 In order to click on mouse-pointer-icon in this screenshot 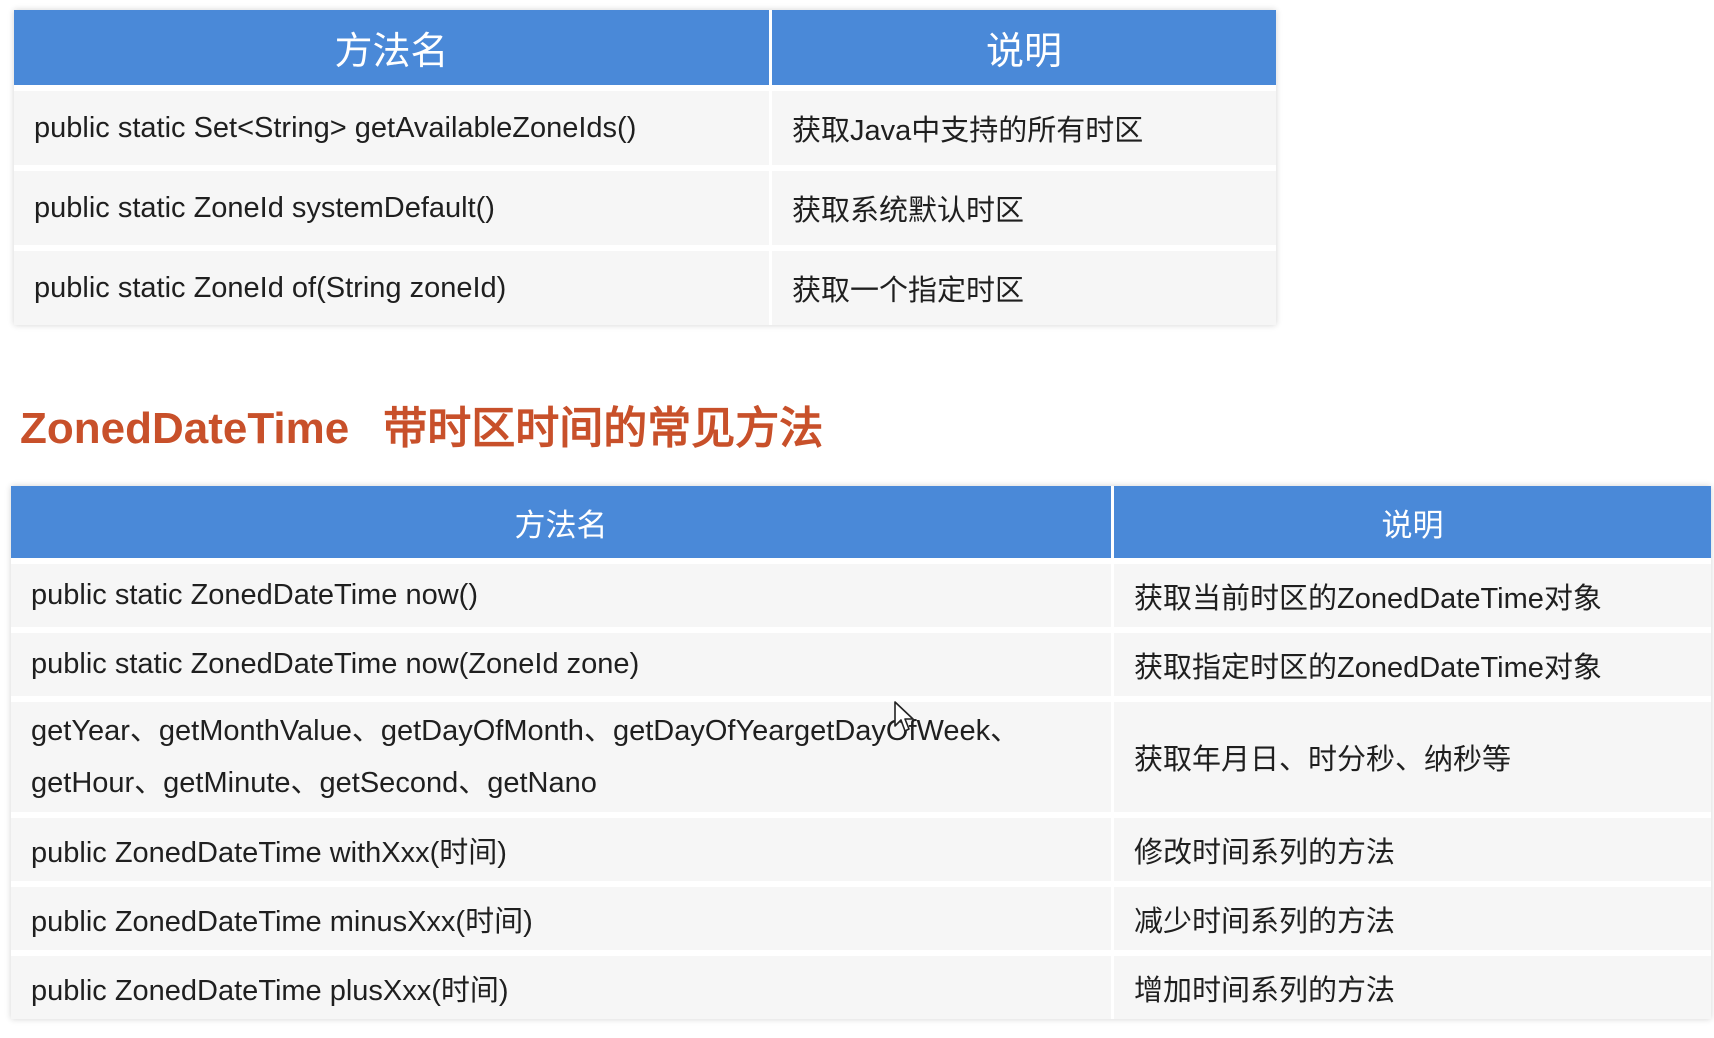, I will do `click(904, 716)`.